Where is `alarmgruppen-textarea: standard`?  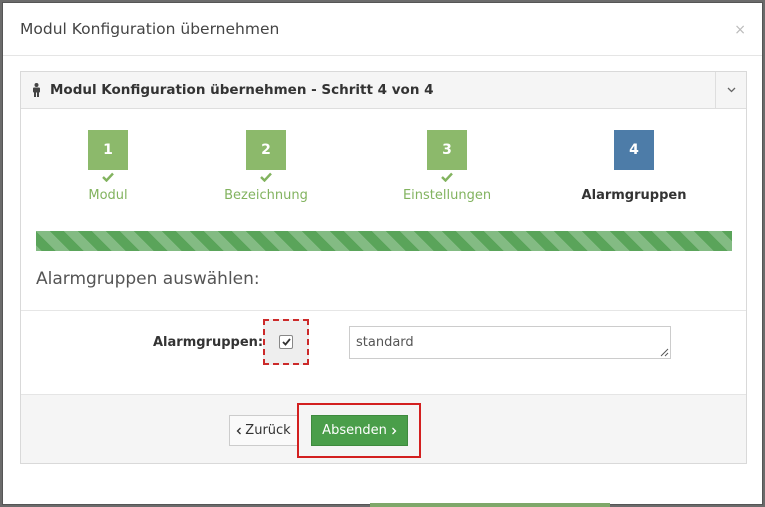 alarmgruppen-textarea: standard is located at coordinates (510, 342).